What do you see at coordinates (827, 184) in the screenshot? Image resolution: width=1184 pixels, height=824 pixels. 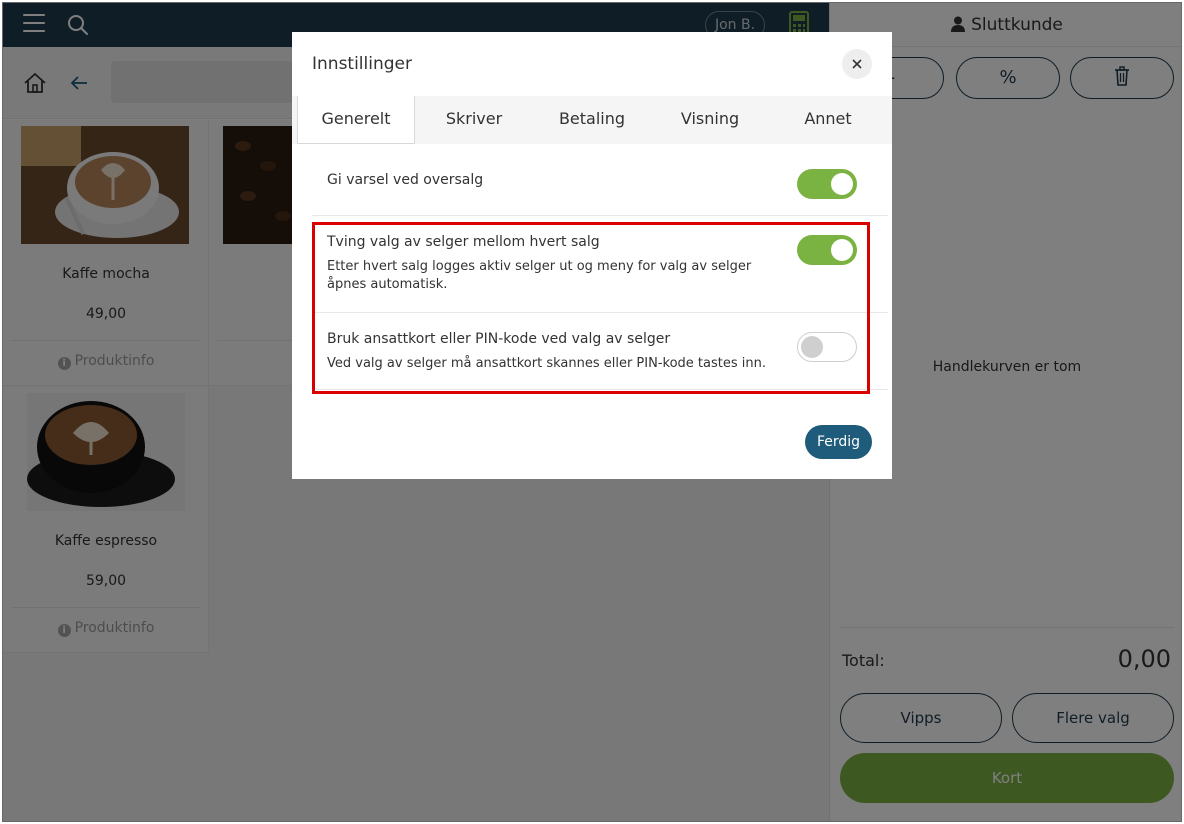 I see `toggle-oversale-warning` at bounding box center [827, 184].